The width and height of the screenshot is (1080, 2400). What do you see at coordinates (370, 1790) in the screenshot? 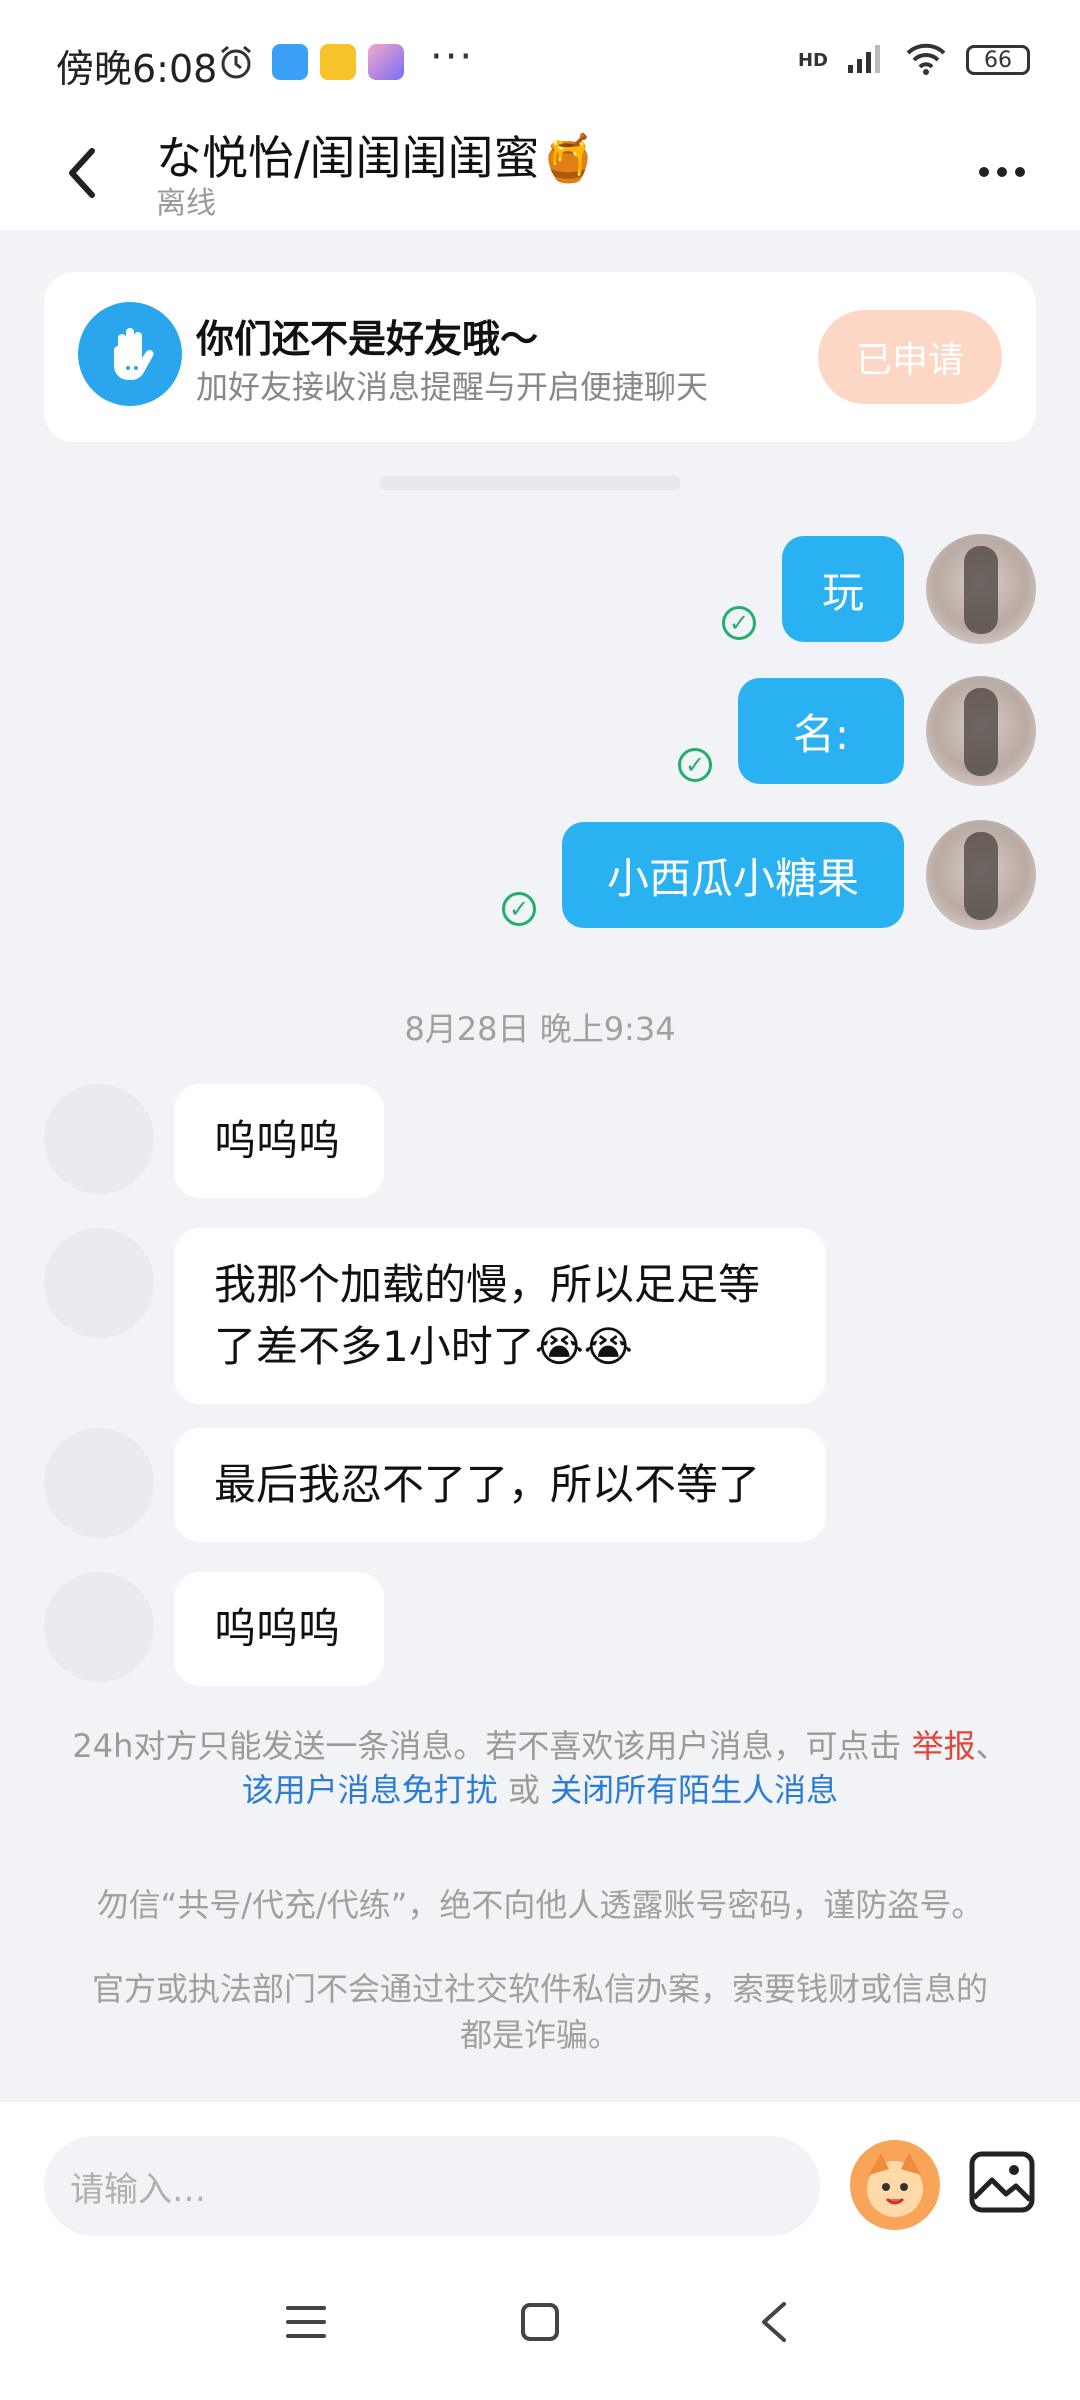
I see `mute-user-link: 该用户消息免打扰` at bounding box center [370, 1790].